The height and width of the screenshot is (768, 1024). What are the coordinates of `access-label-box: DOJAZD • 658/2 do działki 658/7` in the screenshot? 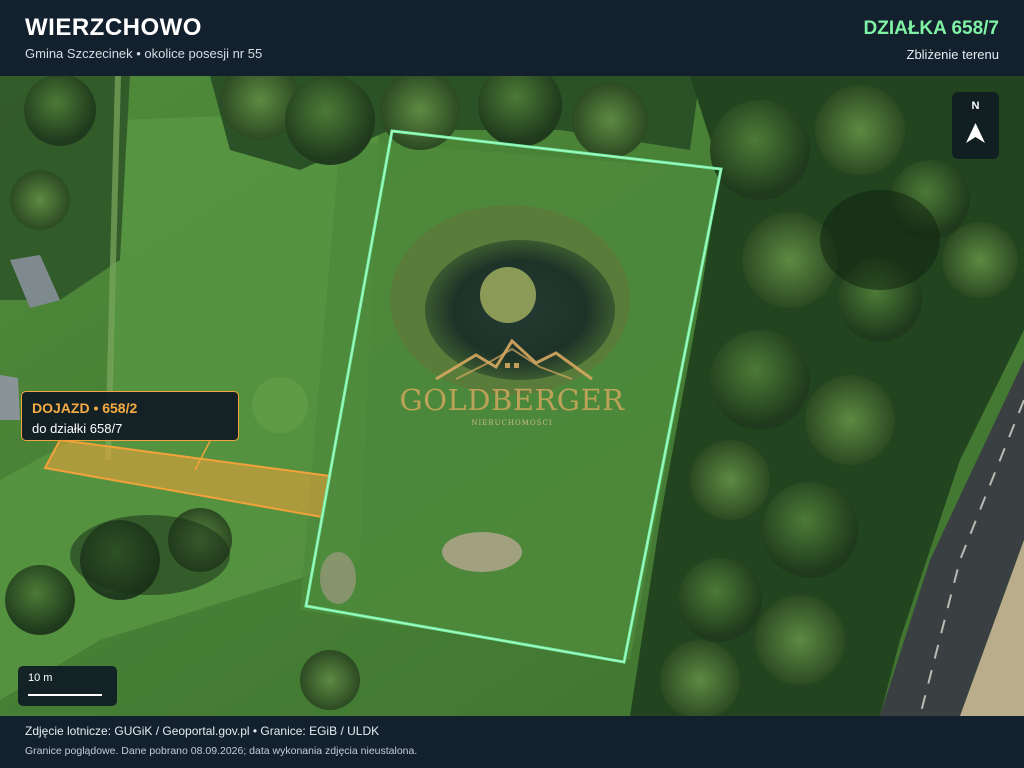 It's located at (130, 416).